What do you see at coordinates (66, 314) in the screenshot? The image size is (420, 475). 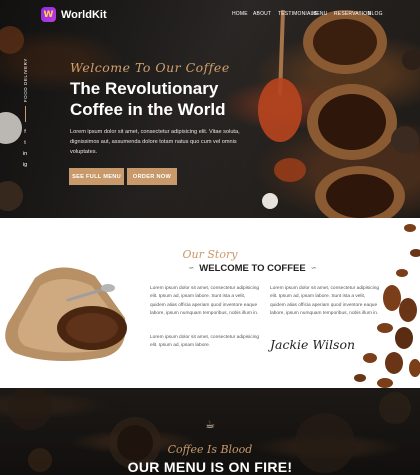 I see `coffee-sack-image` at bounding box center [66, 314].